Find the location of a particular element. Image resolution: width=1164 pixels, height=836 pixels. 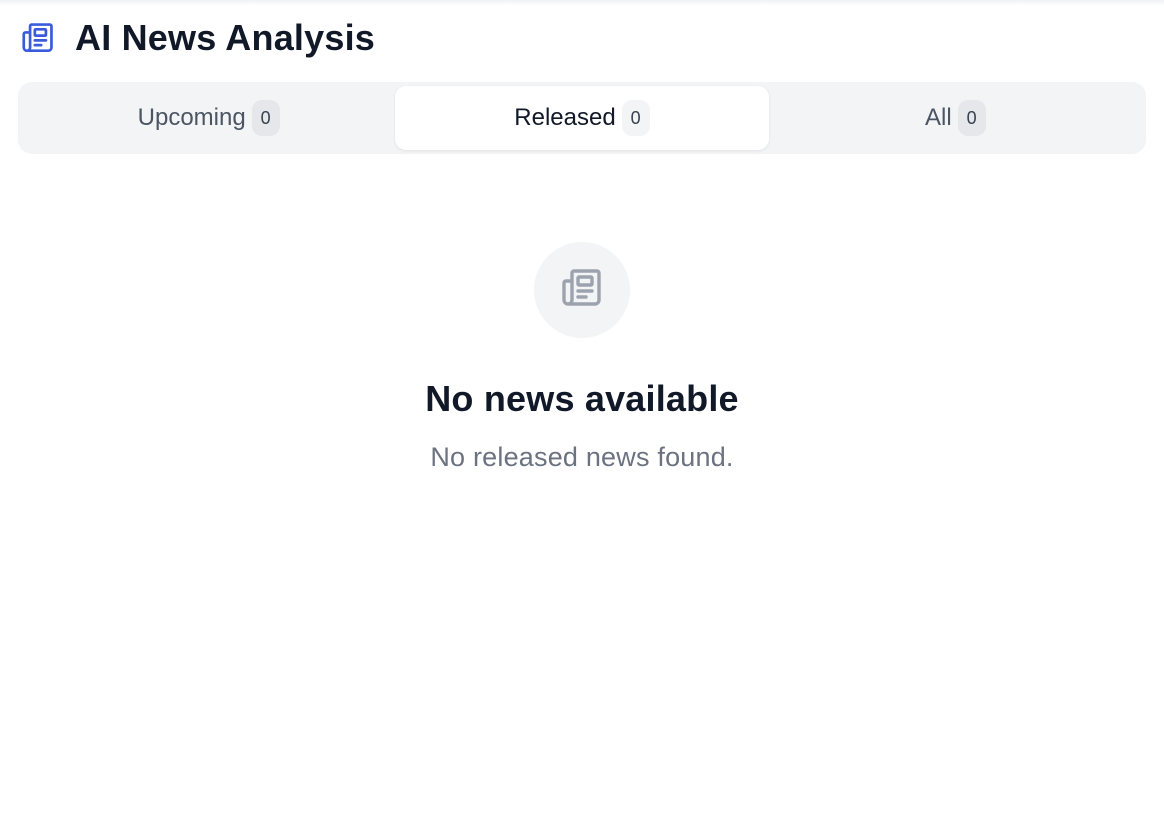

top-bar-shadow is located at coordinates (582, 3).